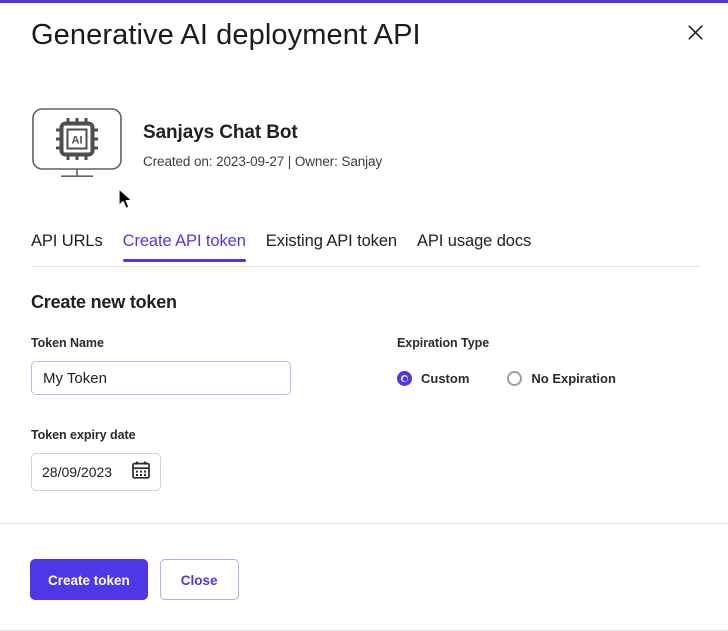 The height and width of the screenshot is (631, 728). What do you see at coordinates (67, 247) in the screenshot?
I see `tab-api-urls: API URLs` at bounding box center [67, 247].